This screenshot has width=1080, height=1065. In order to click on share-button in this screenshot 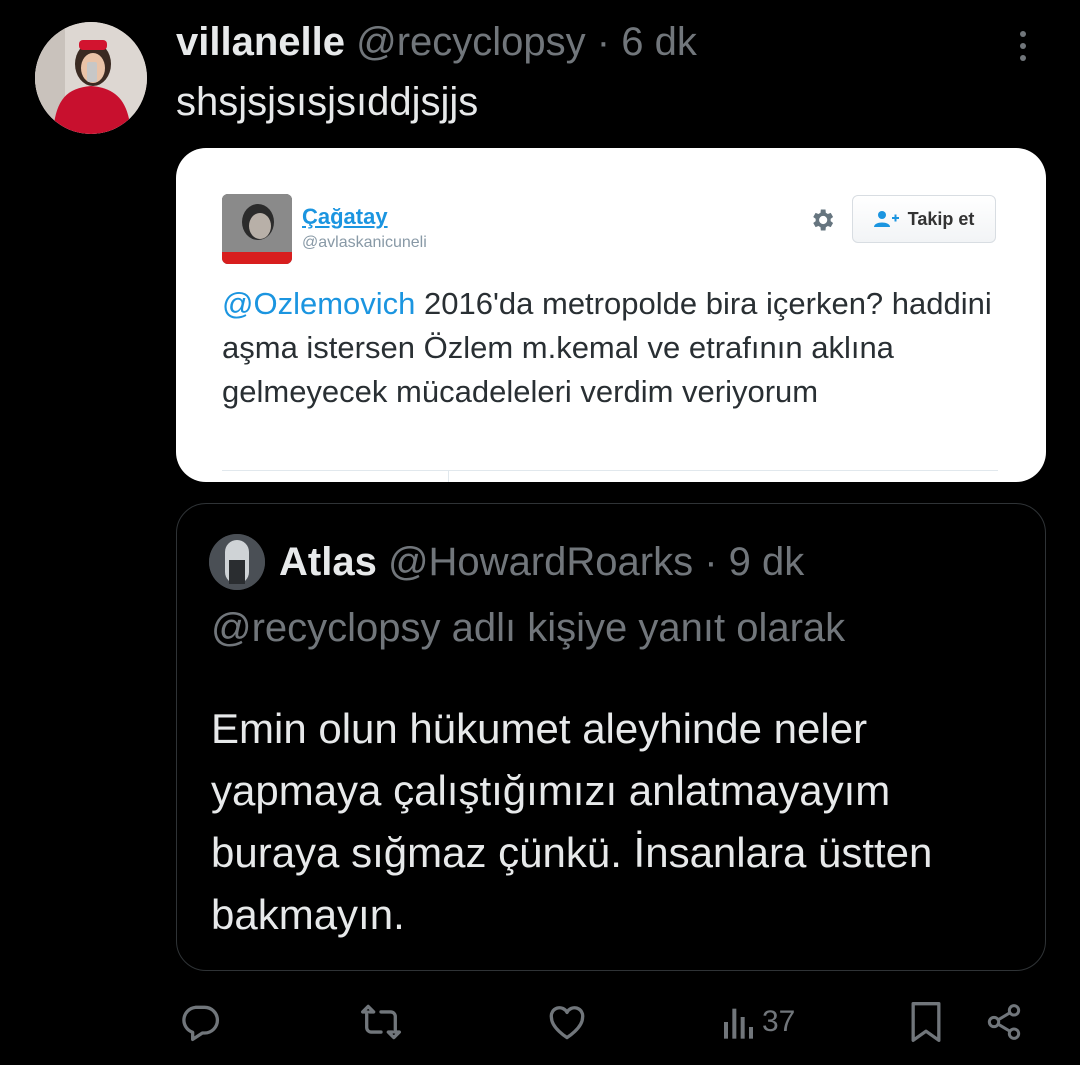, I will do `click(1004, 1022)`.